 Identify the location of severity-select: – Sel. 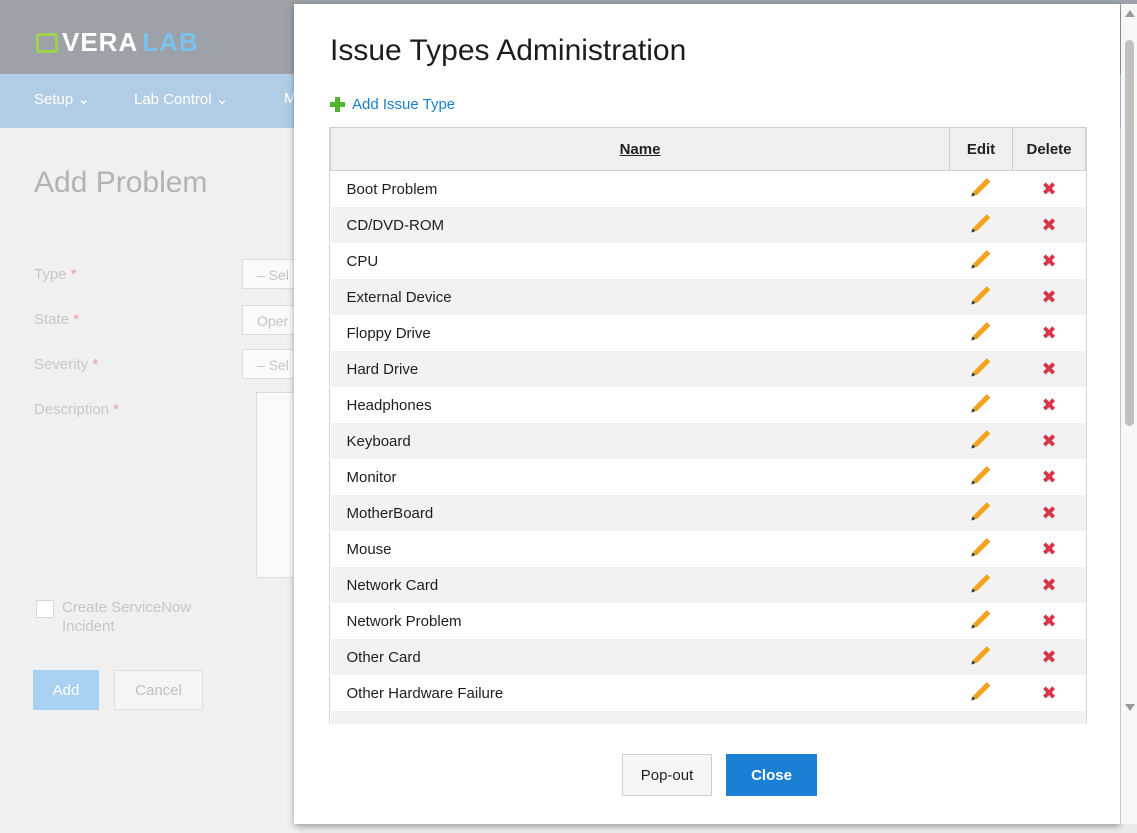
(272, 364).